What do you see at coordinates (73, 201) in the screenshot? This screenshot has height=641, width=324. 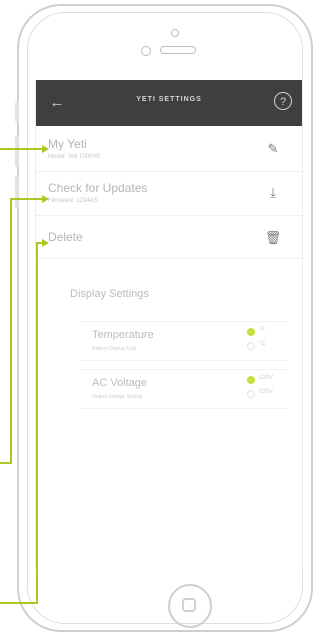 I see `row-subtitle: Firmware: 1234AS` at bounding box center [73, 201].